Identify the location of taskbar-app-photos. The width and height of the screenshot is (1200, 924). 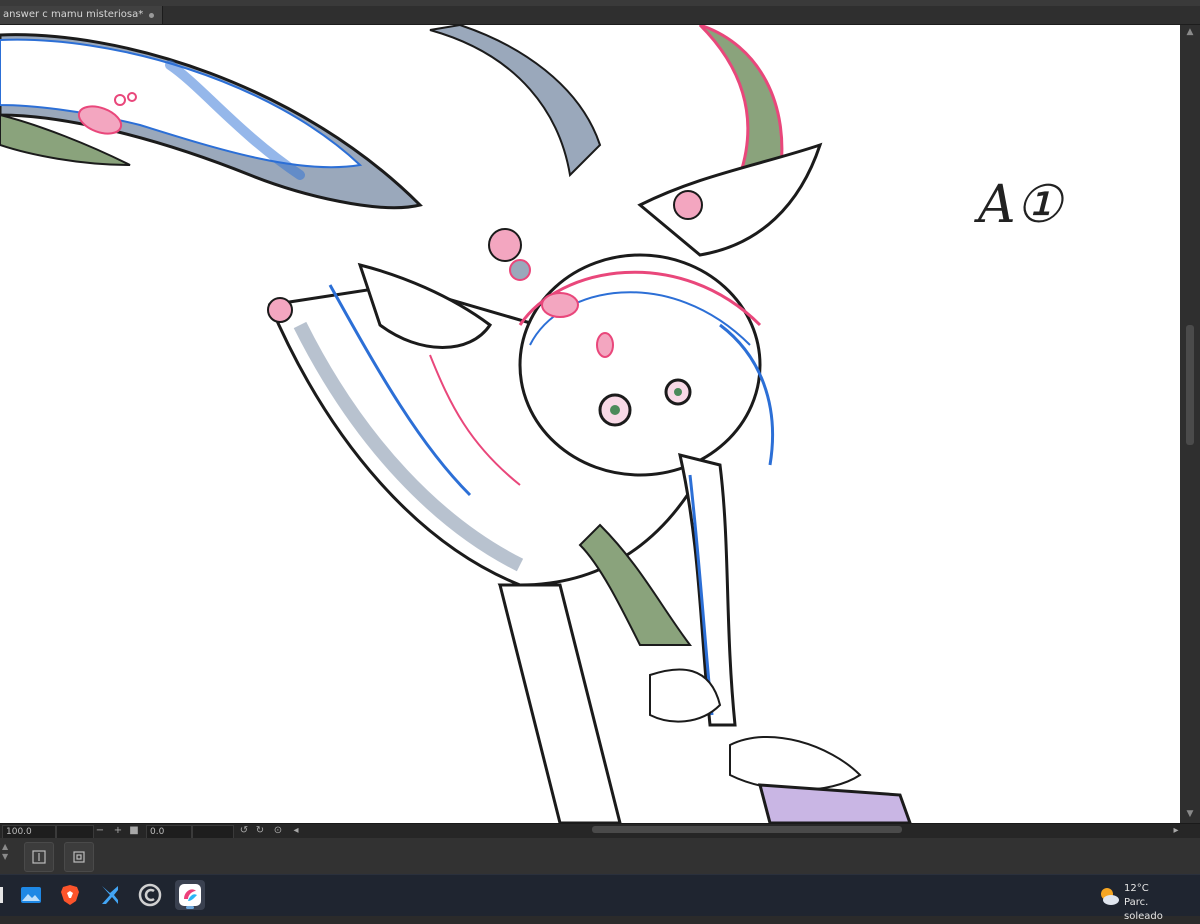
(31, 895).